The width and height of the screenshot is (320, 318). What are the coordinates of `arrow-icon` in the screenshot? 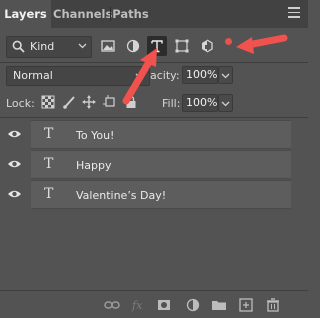 It's located at (262, 44).